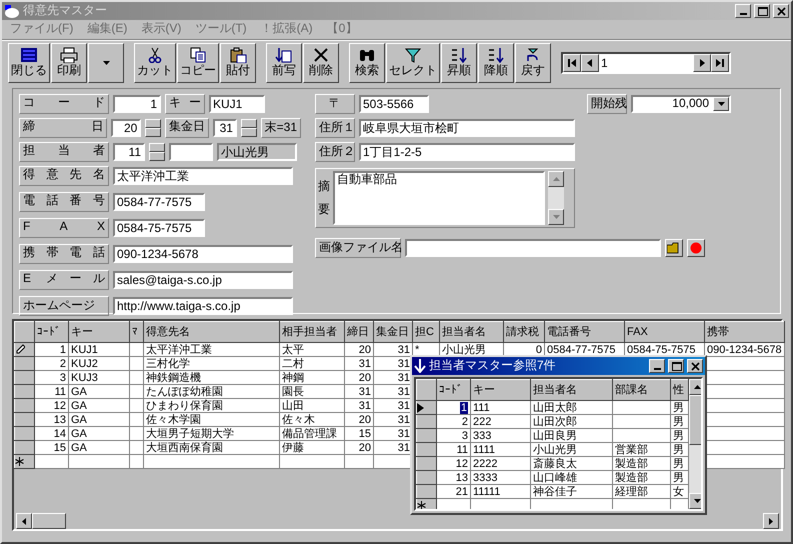 Image resolution: width=793 pixels, height=544 pixels. What do you see at coordinates (24, 521) in the screenshot?
I see `scroll-left-button` at bounding box center [24, 521].